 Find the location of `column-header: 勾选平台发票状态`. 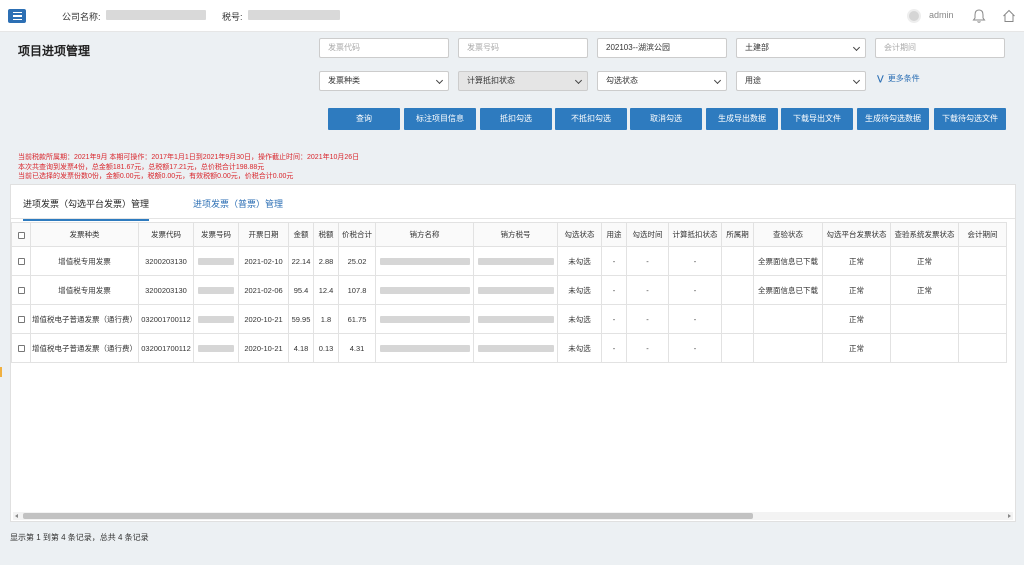

column-header: 勾选平台发票状态 is located at coordinates (856, 234).